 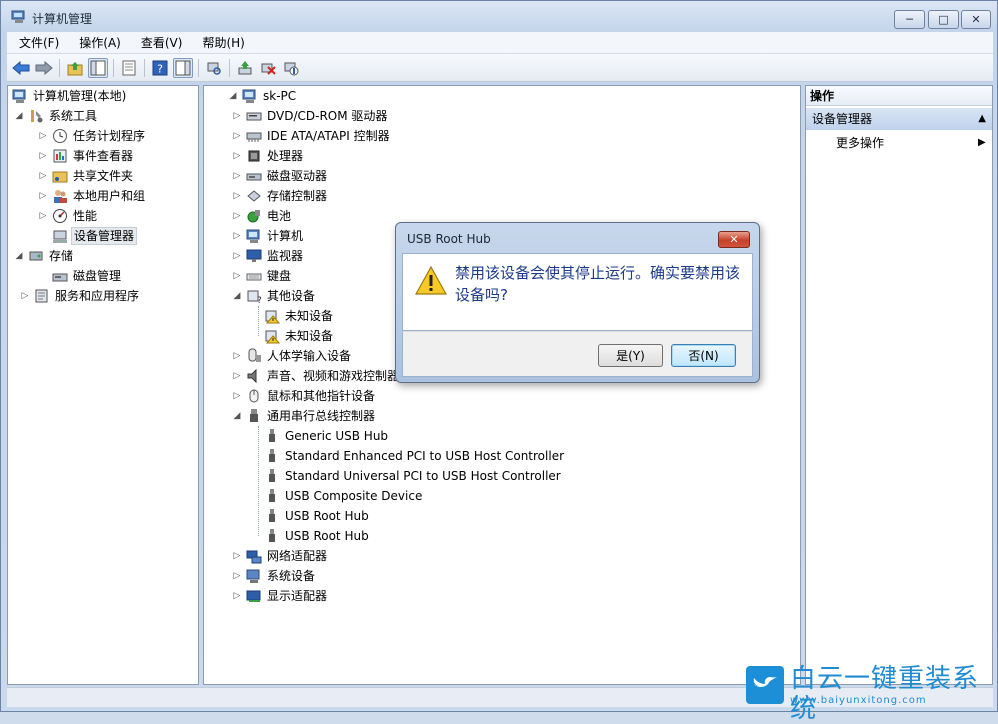 What do you see at coordinates (44, 68) in the screenshot?
I see `forward-arrow-icon` at bounding box center [44, 68].